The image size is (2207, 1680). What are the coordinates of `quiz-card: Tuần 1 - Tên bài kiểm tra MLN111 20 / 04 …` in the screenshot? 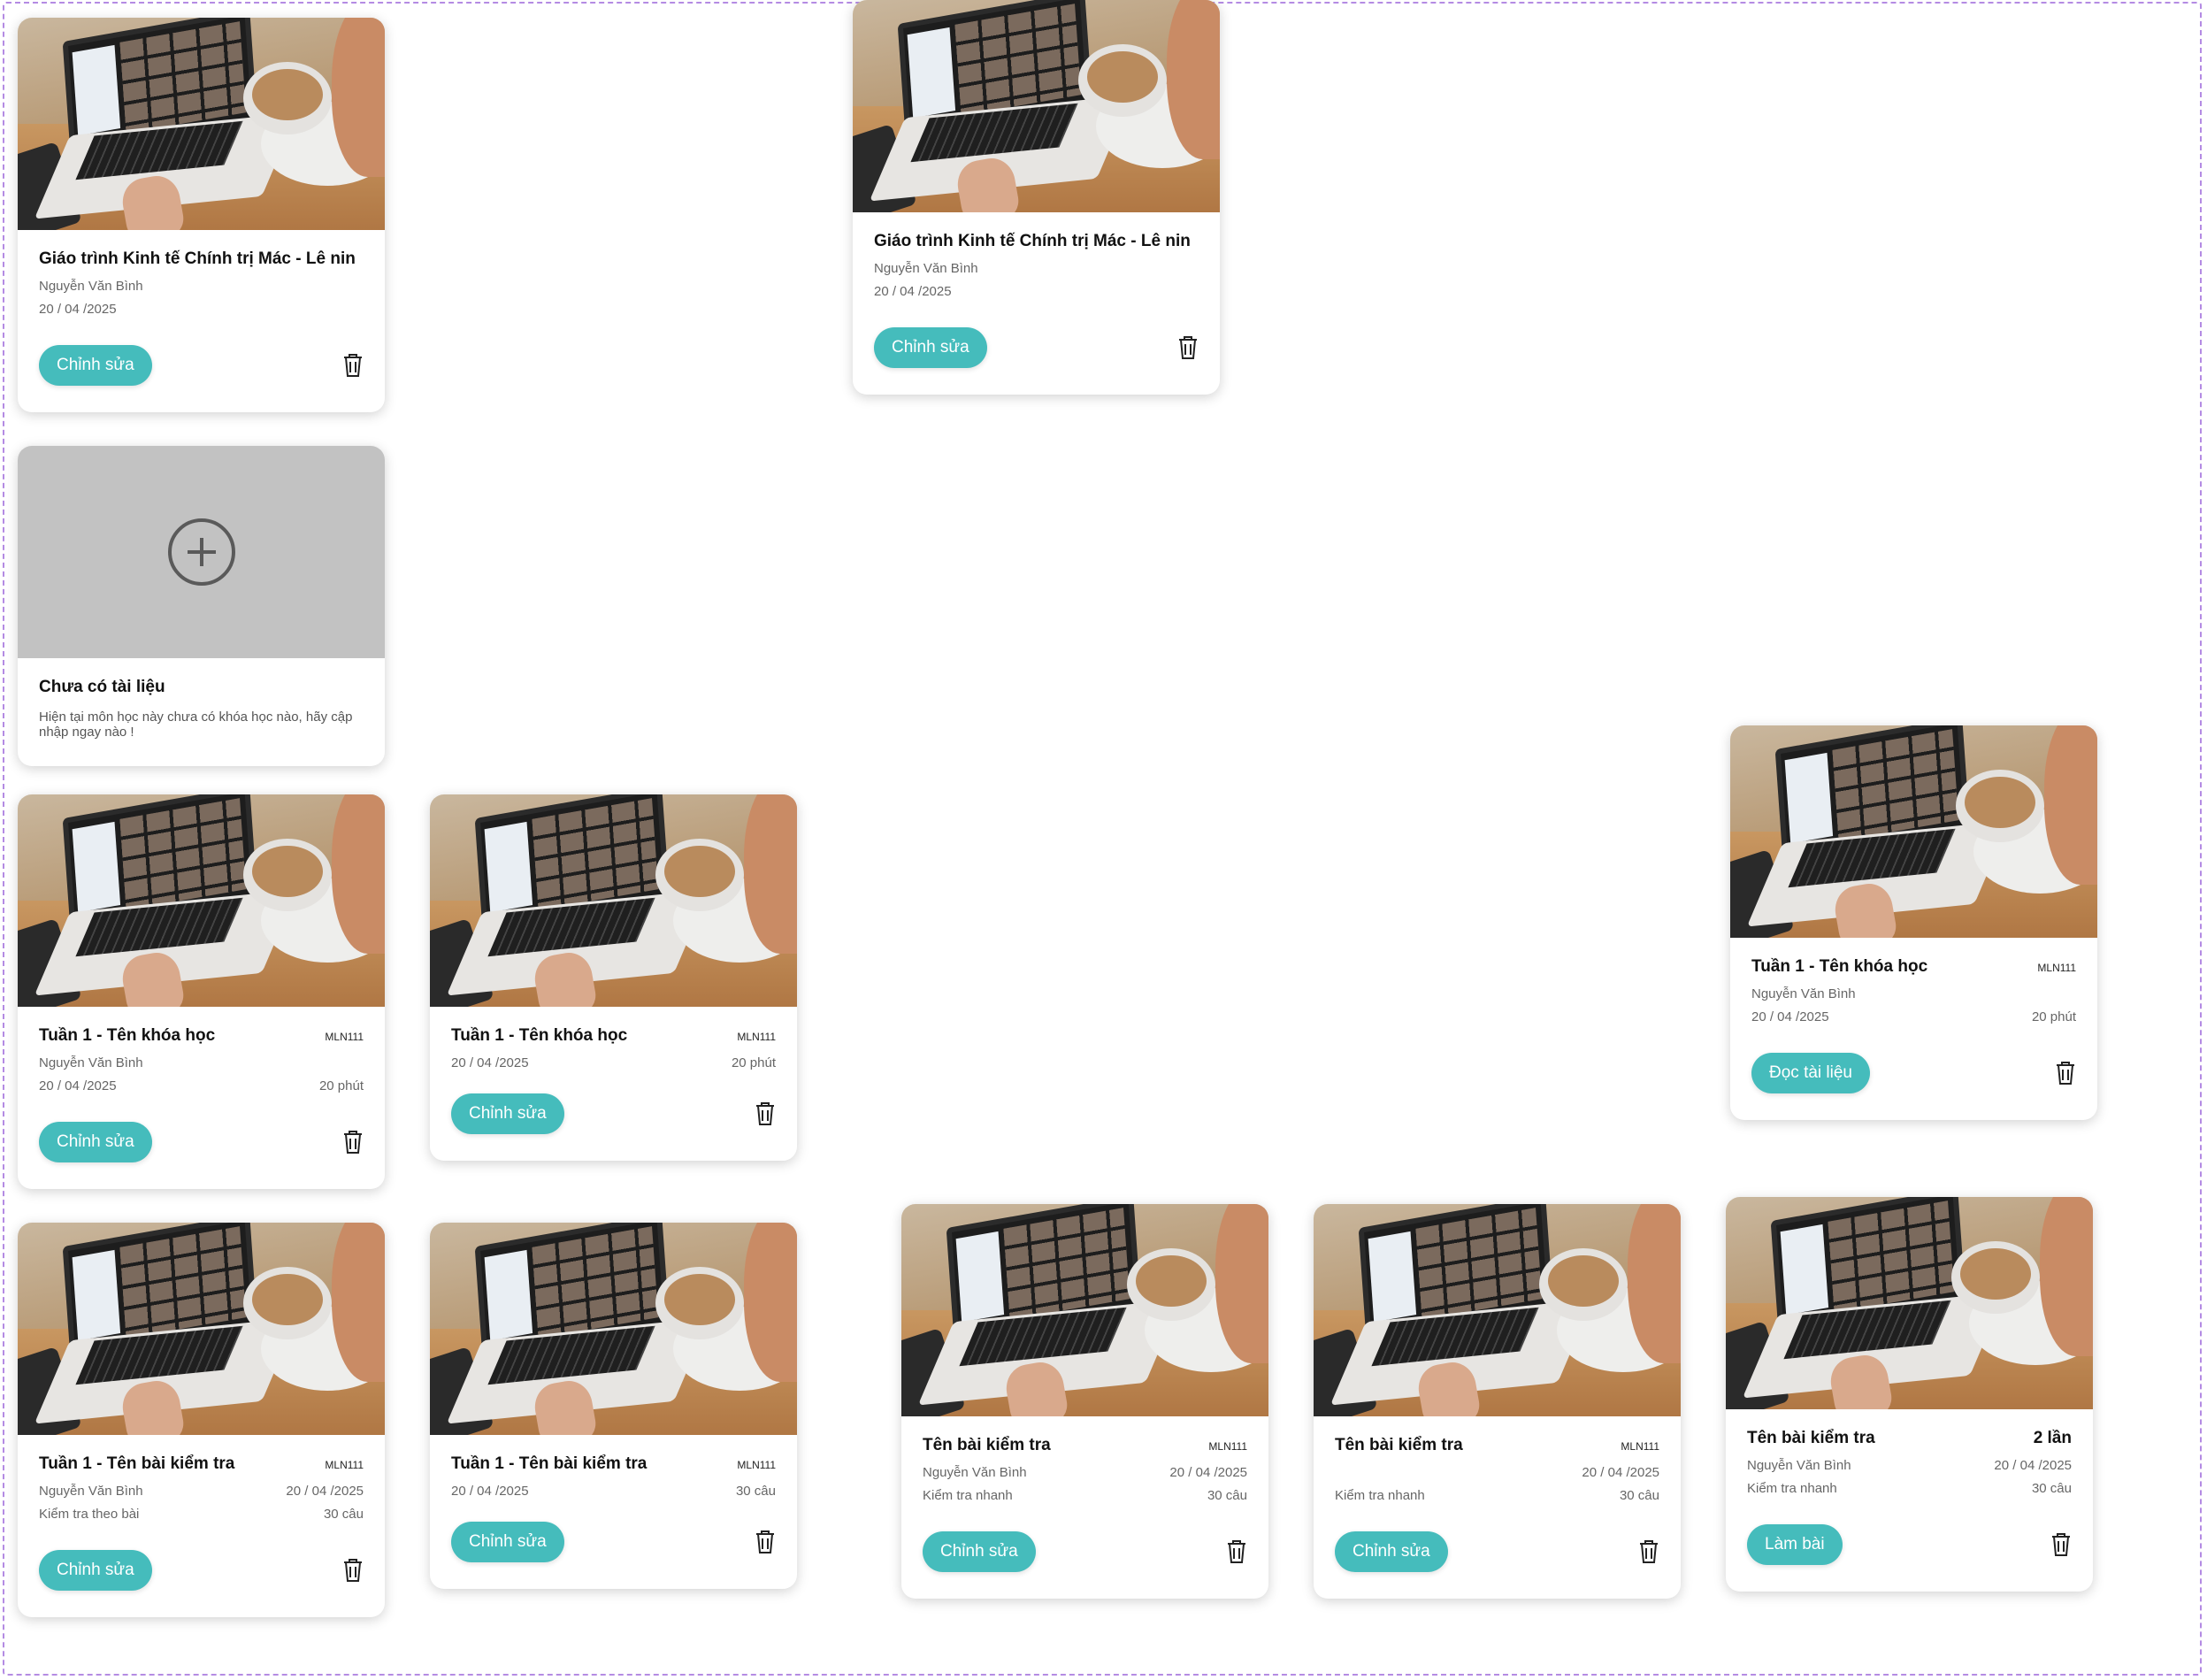 It's located at (613, 1406).